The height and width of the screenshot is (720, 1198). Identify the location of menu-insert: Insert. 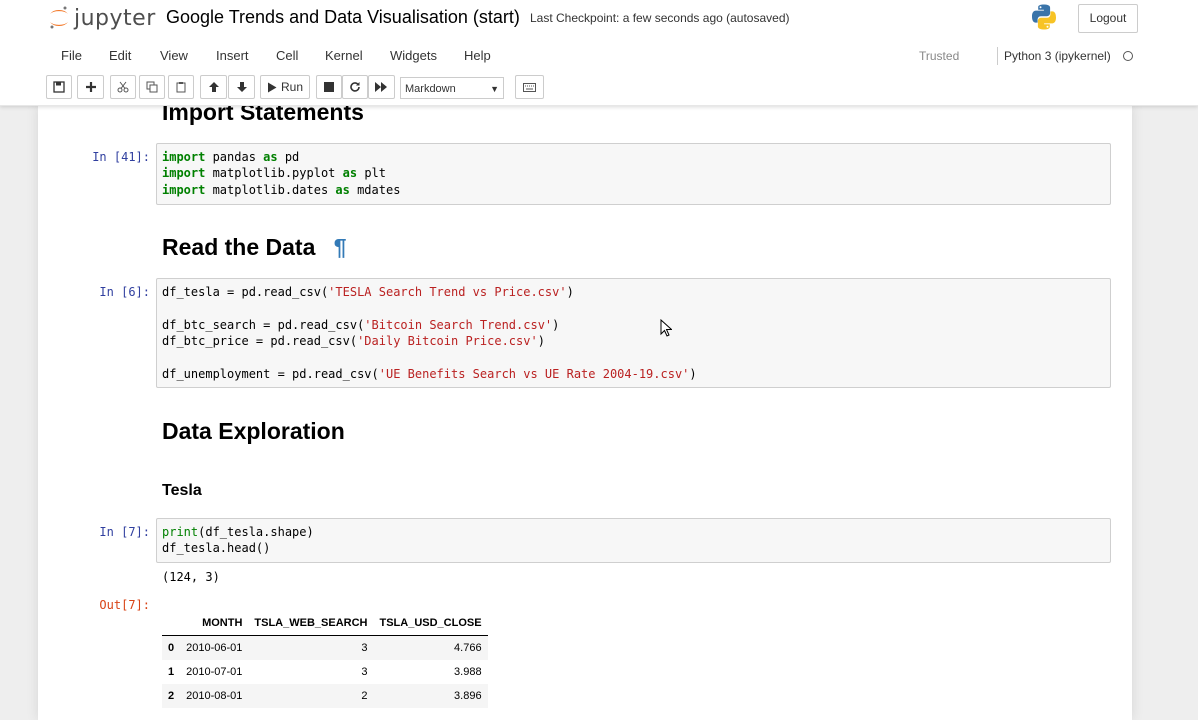
(232, 55).